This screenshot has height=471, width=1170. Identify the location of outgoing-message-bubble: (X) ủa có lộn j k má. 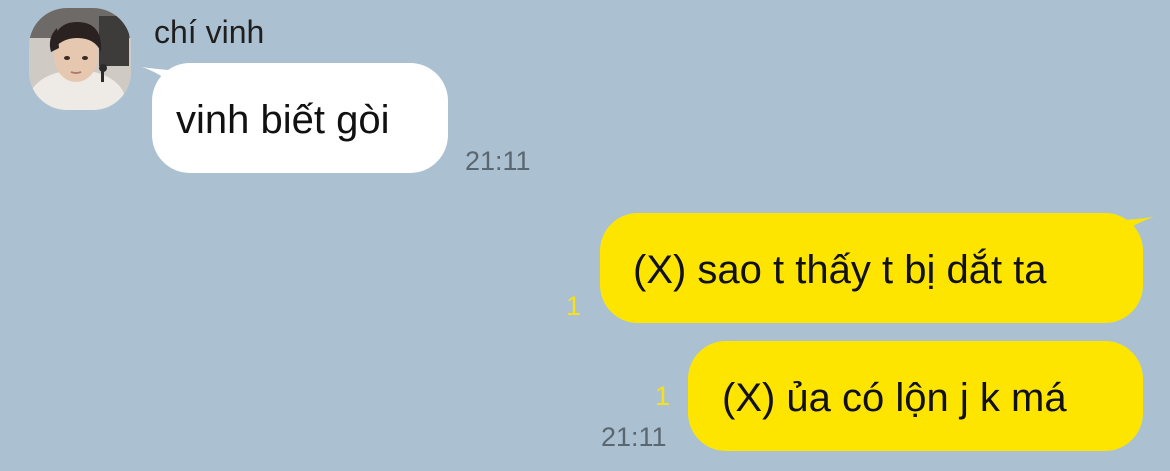
(915, 396).